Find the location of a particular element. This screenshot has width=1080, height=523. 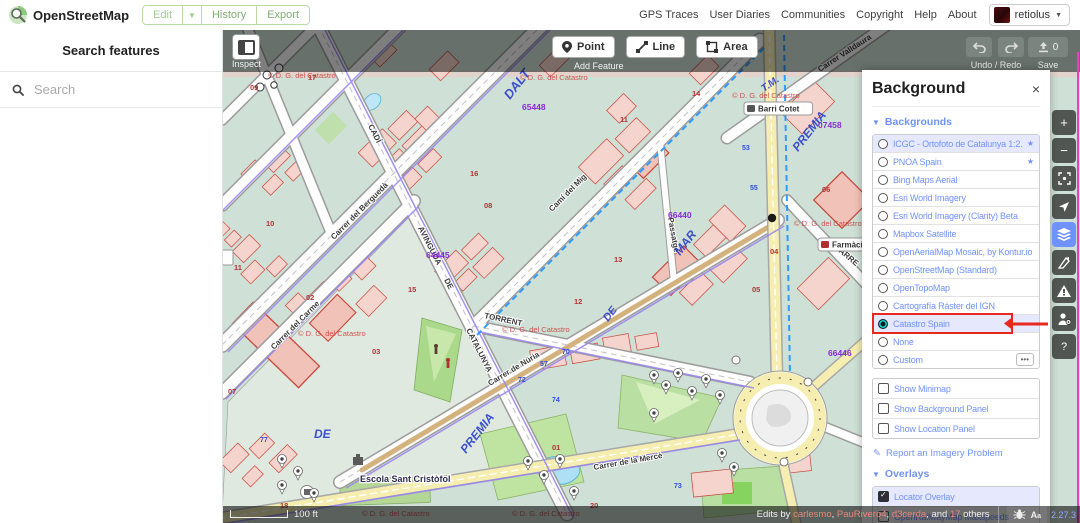

user-menu: retiolus ▼ is located at coordinates (1029, 15).